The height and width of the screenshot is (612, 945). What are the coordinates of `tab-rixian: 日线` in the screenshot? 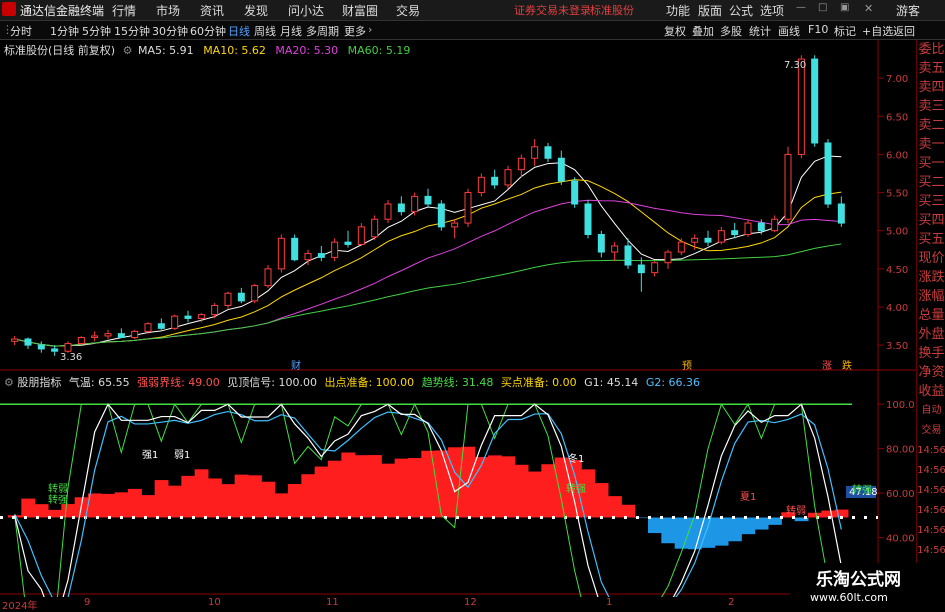 It's located at (239, 31).